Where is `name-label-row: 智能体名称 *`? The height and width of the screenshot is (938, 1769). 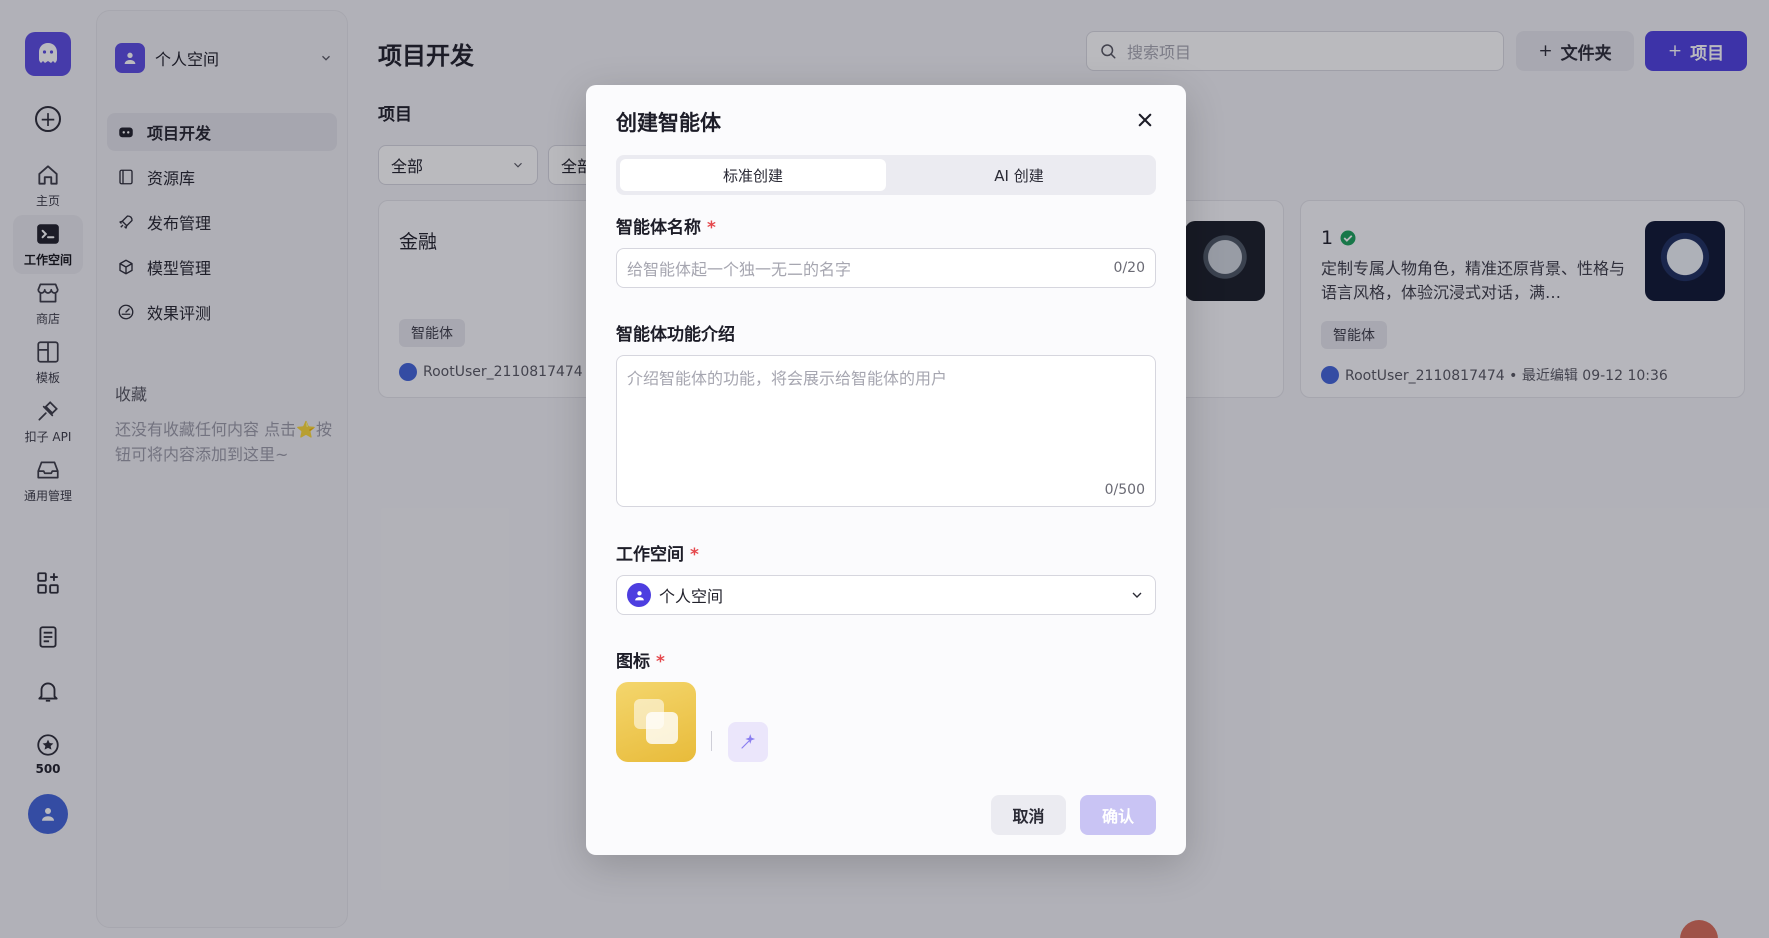
name-label-row: 智能体名称 * is located at coordinates (666, 225).